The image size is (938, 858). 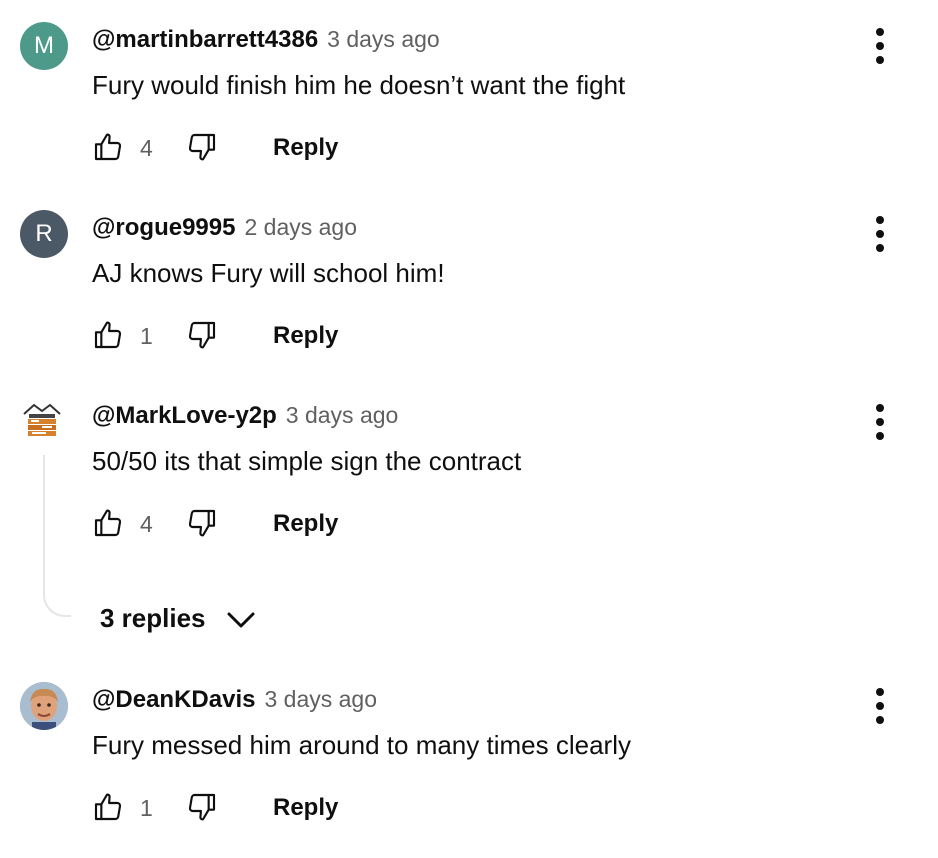 What do you see at coordinates (268, 273) in the screenshot?
I see `comment-text: AJ knows Fury will school him!` at bounding box center [268, 273].